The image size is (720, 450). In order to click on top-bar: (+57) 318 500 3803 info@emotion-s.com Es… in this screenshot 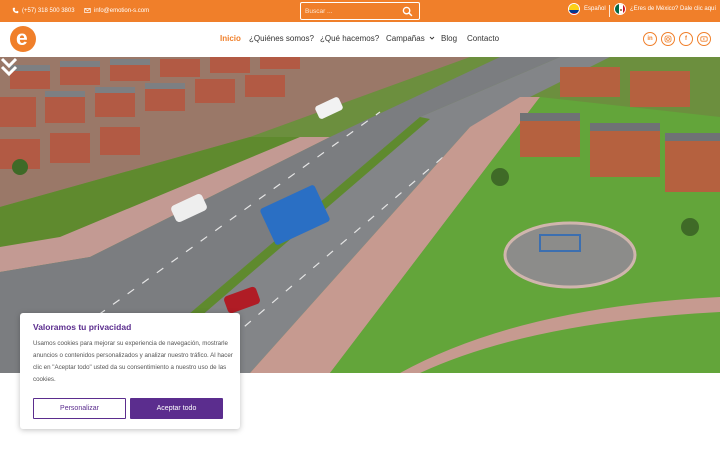, I will do `click(360, 11)`.